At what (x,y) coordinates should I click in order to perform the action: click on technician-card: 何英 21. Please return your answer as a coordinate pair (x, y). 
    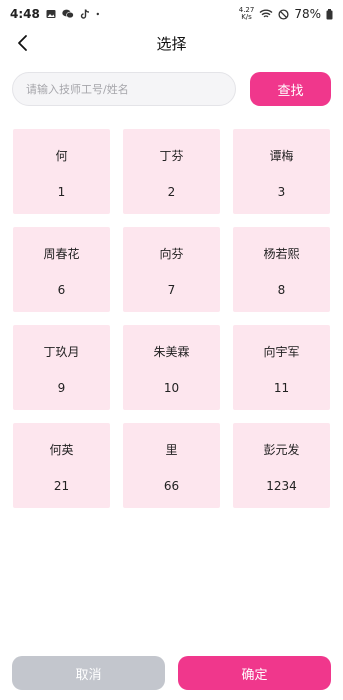
    Looking at the image, I should click on (61, 465).